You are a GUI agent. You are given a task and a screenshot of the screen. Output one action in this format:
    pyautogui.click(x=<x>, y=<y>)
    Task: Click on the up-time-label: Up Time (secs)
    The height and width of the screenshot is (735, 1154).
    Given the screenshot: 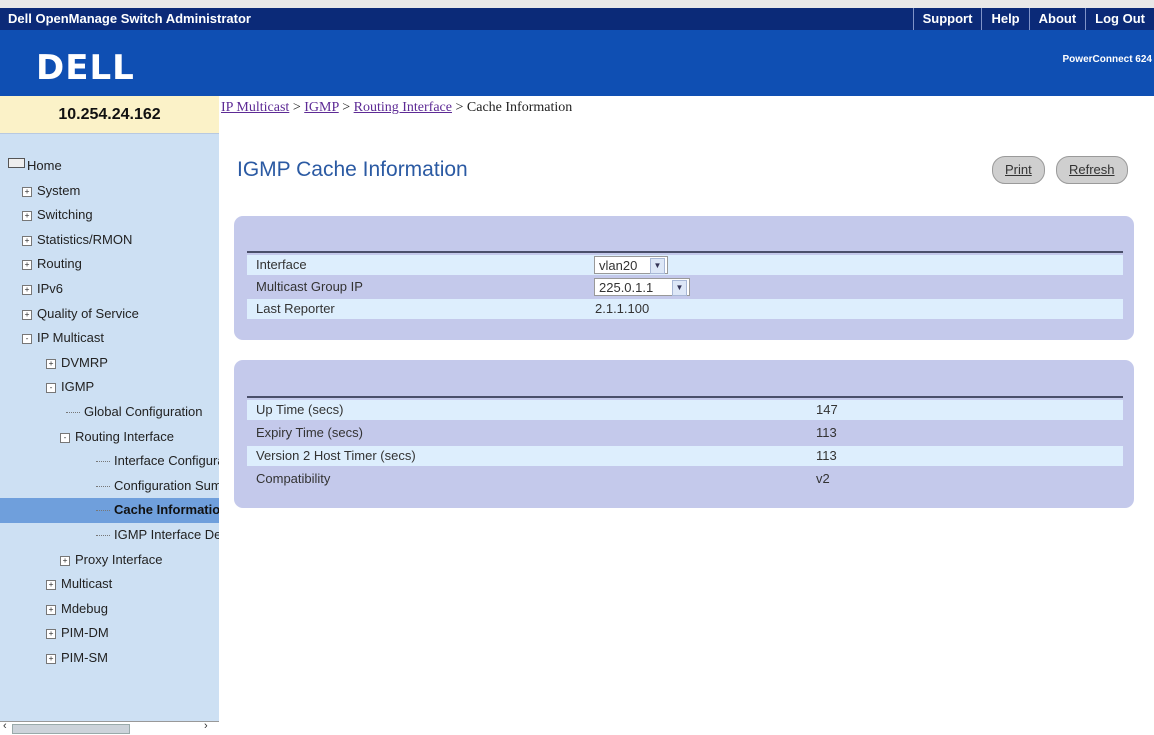 What is the action you would take?
    pyautogui.click(x=300, y=409)
    